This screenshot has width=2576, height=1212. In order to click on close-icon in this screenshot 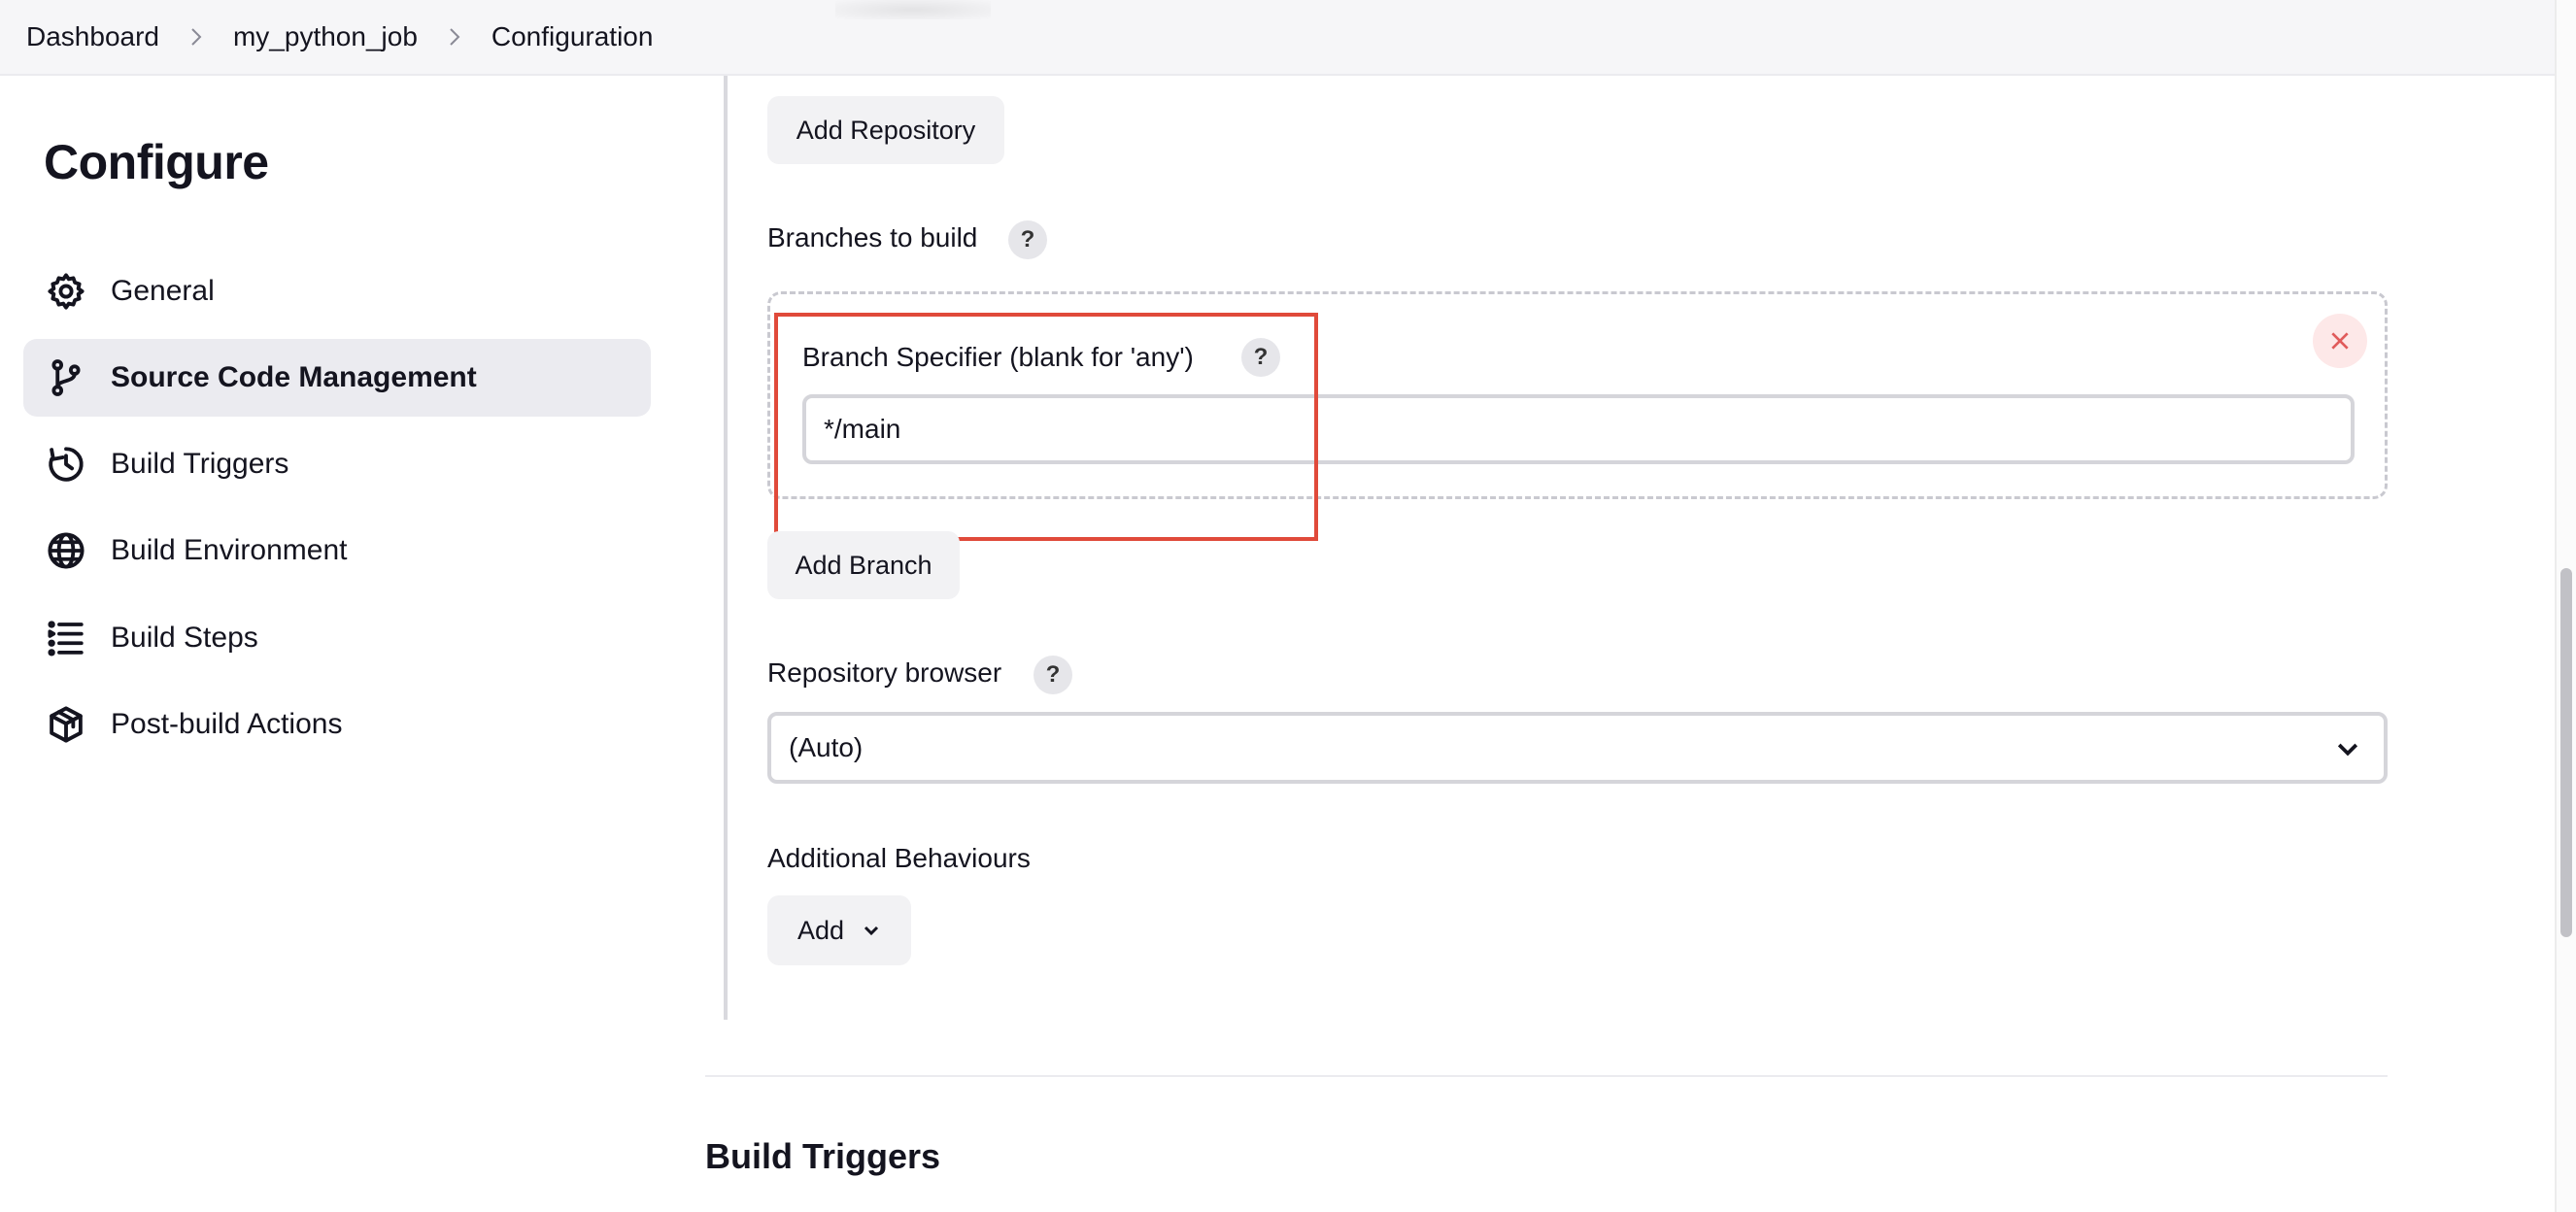, I will do `click(2340, 341)`.